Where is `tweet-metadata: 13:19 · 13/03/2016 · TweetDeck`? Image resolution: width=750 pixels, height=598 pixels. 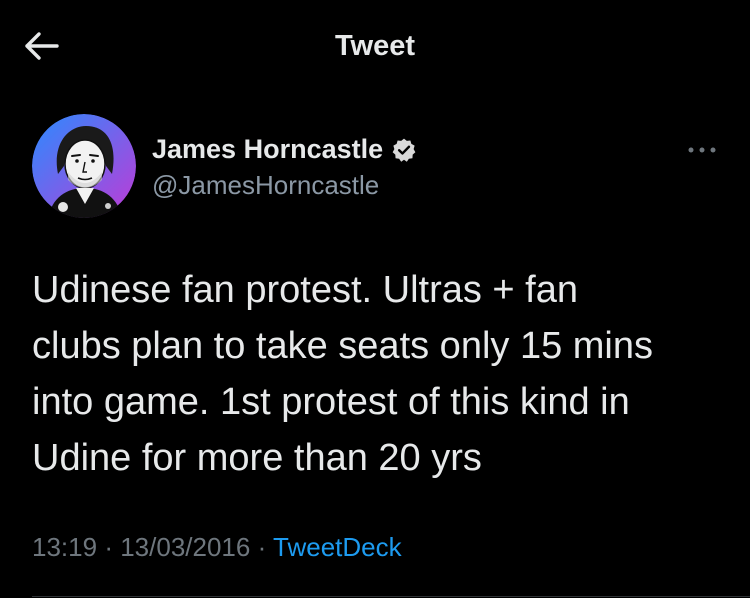 tweet-metadata: 13:19 · 13/03/2016 · TweetDeck is located at coordinates (217, 547).